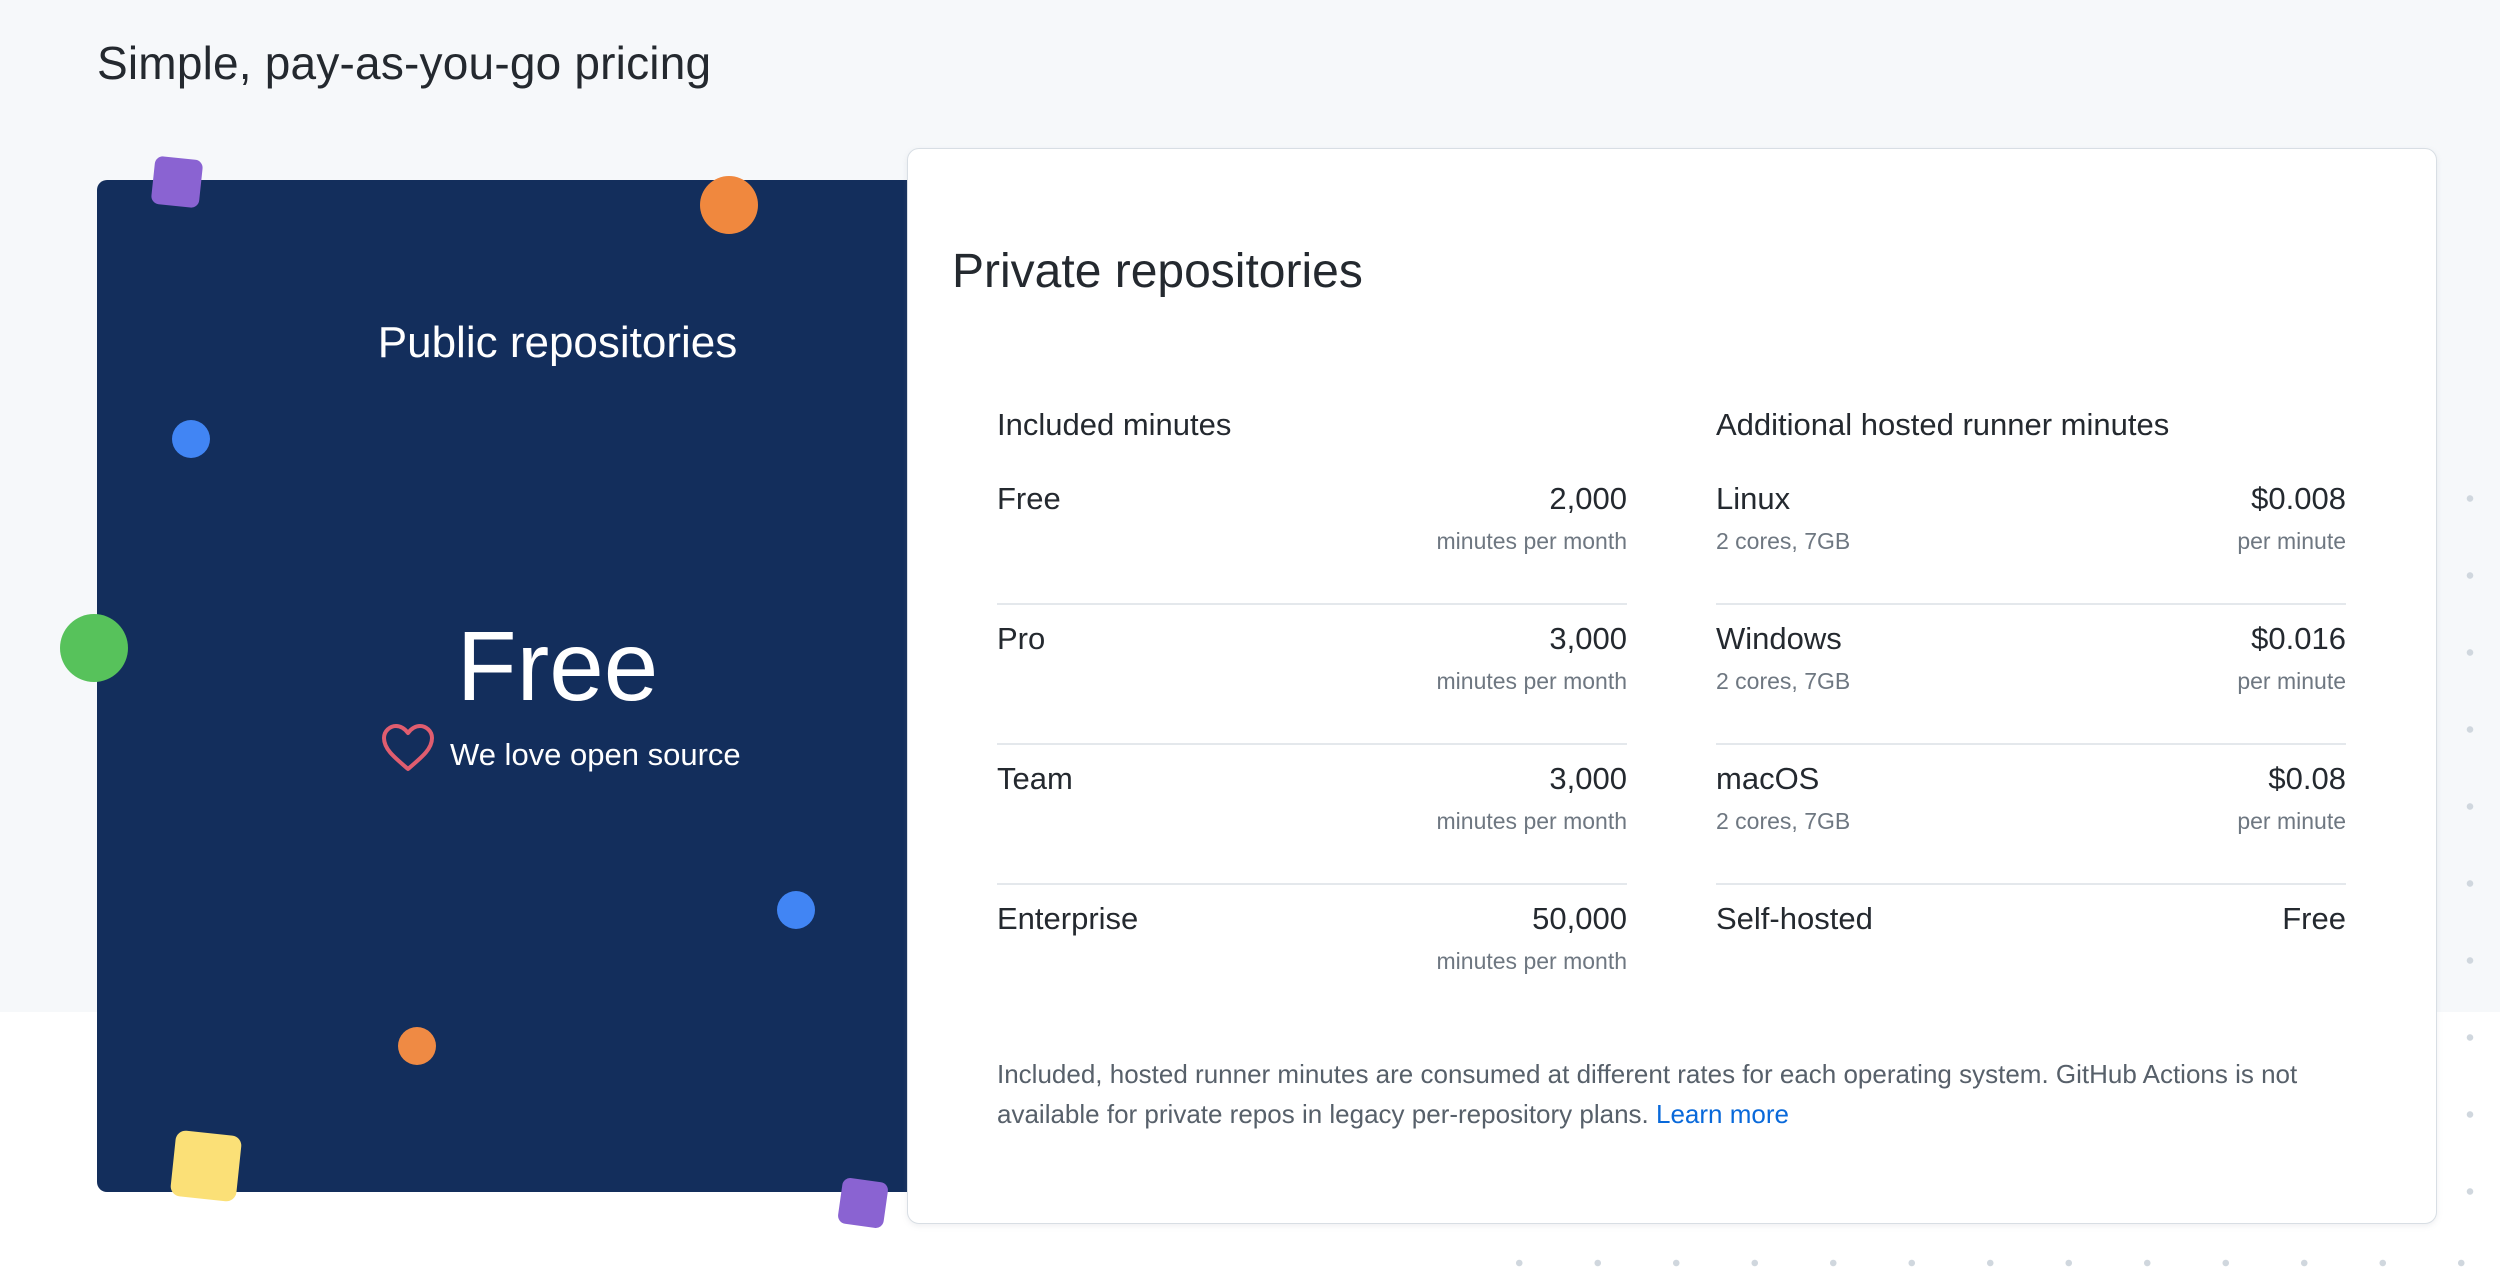  I want to click on runner-row-windows: Windows 2 cores, 7GB $0.016 per minute, so click(2031, 675).